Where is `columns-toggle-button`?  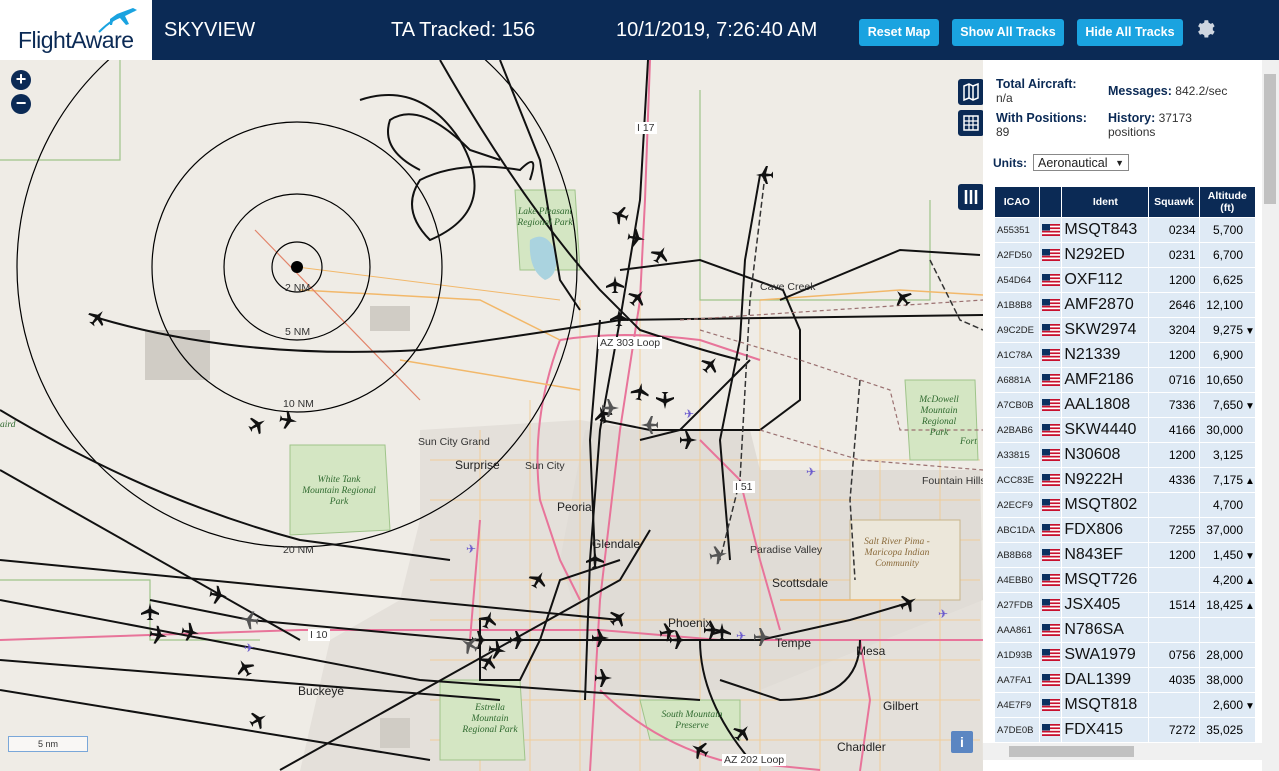 columns-toggle-button is located at coordinates (970, 197).